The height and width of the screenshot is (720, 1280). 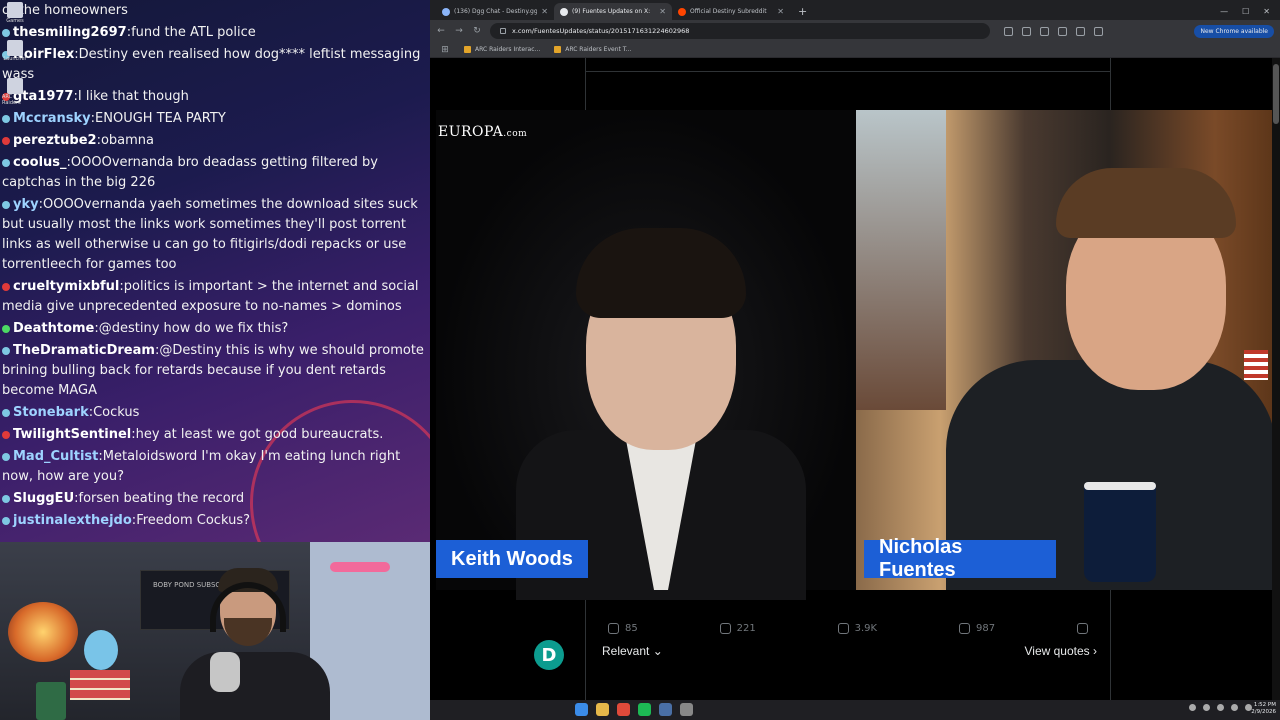 I want to click on app-icon, so click(x=686, y=709).